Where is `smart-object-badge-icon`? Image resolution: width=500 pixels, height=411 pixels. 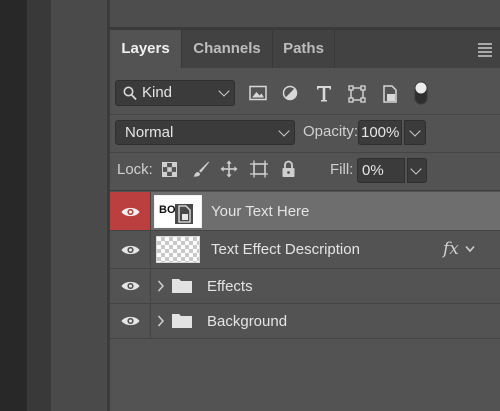 smart-object-badge-icon is located at coordinates (184, 214).